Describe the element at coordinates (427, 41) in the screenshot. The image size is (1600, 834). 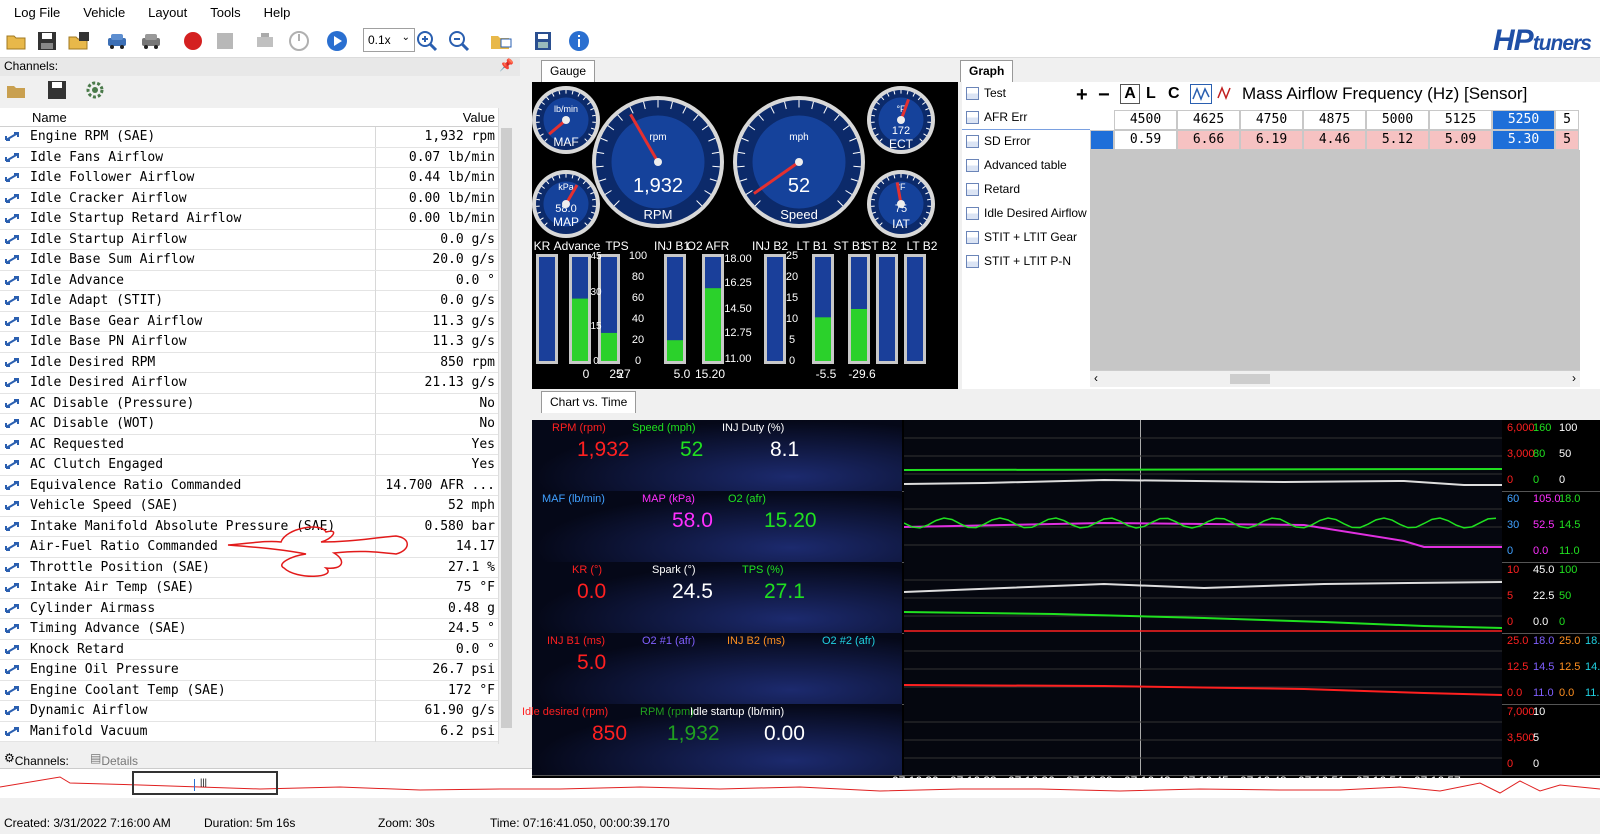
I see `zoom-in-icon` at that location.